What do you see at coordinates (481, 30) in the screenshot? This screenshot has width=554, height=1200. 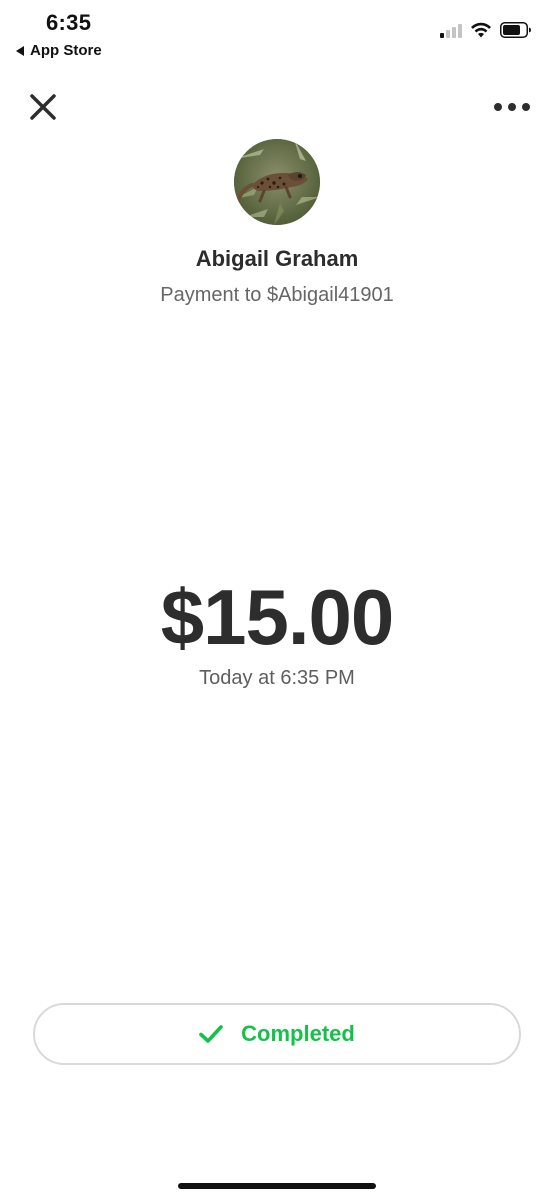 I see `wifi-icon` at bounding box center [481, 30].